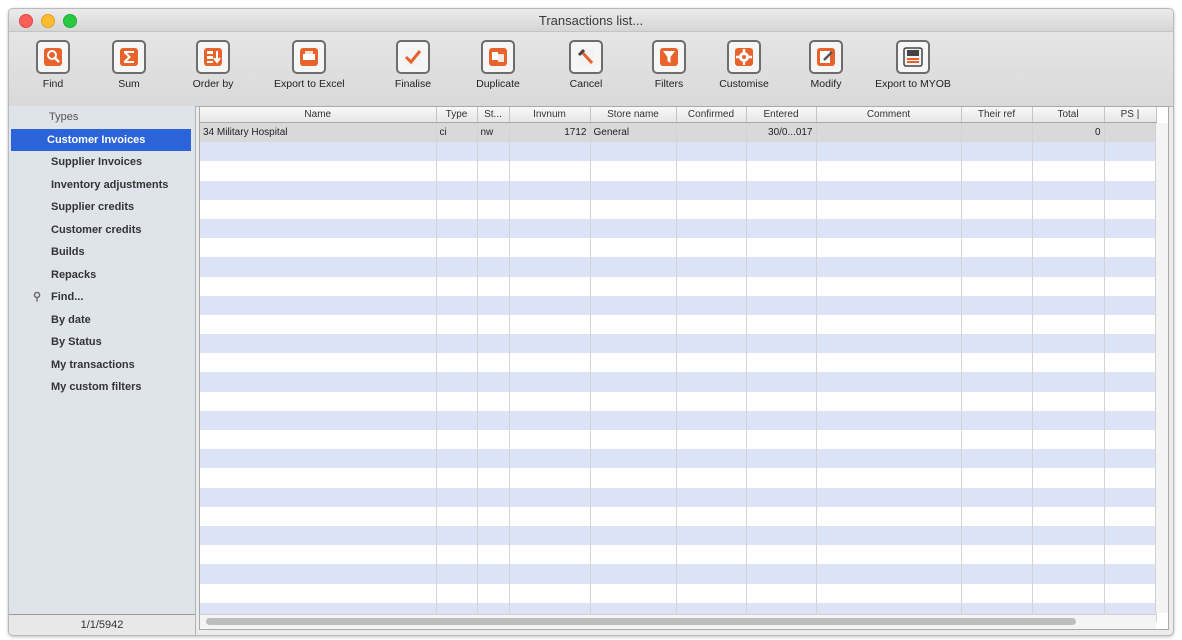 The image size is (1182, 640). What do you see at coordinates (102, 320) in the screenshot?
I see `sidebar-item-by-date: By date` at bounding box center [102, 320].